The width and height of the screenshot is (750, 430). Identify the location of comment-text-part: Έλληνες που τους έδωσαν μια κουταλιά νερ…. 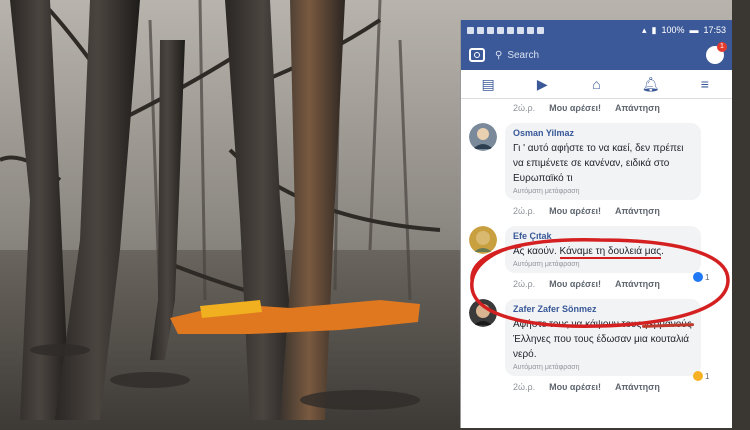
(601, 347).